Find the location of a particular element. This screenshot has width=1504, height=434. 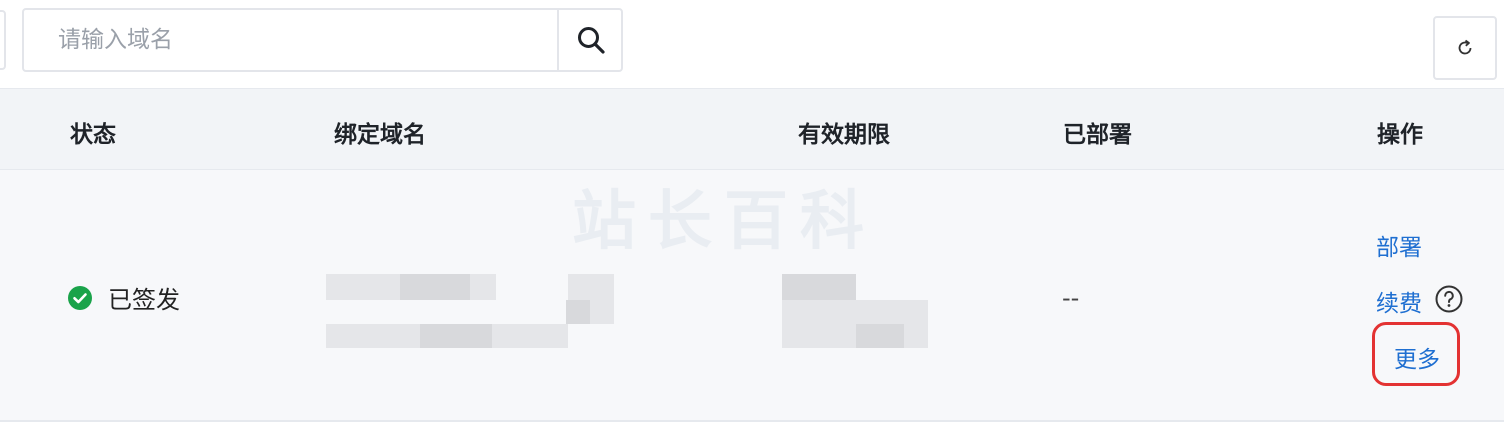

deploy-link: 部署 is located at coordinates (1399, 245).